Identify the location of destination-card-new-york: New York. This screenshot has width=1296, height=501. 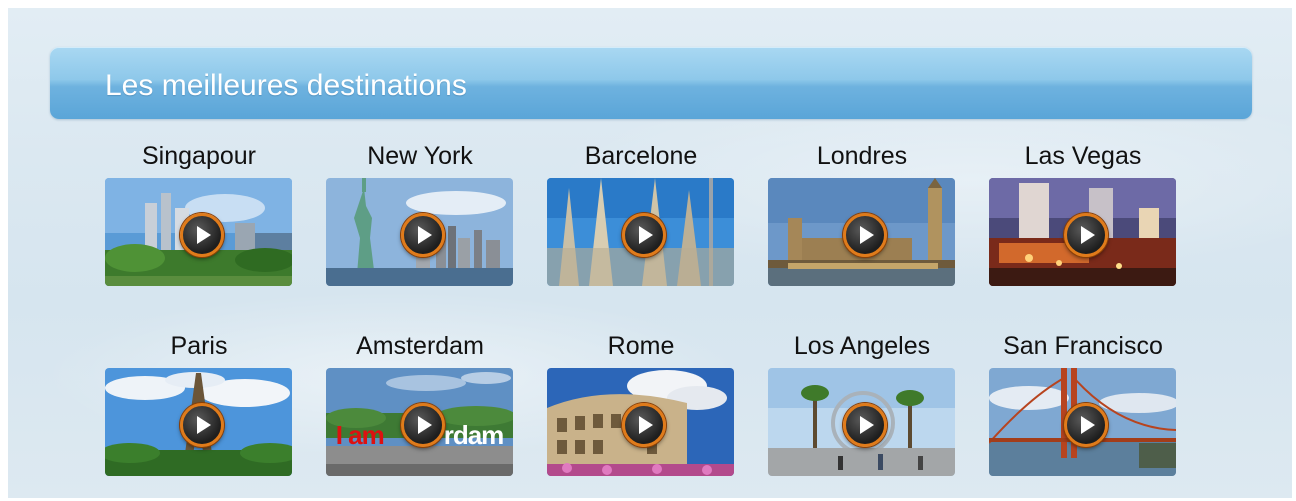
(420, 213).